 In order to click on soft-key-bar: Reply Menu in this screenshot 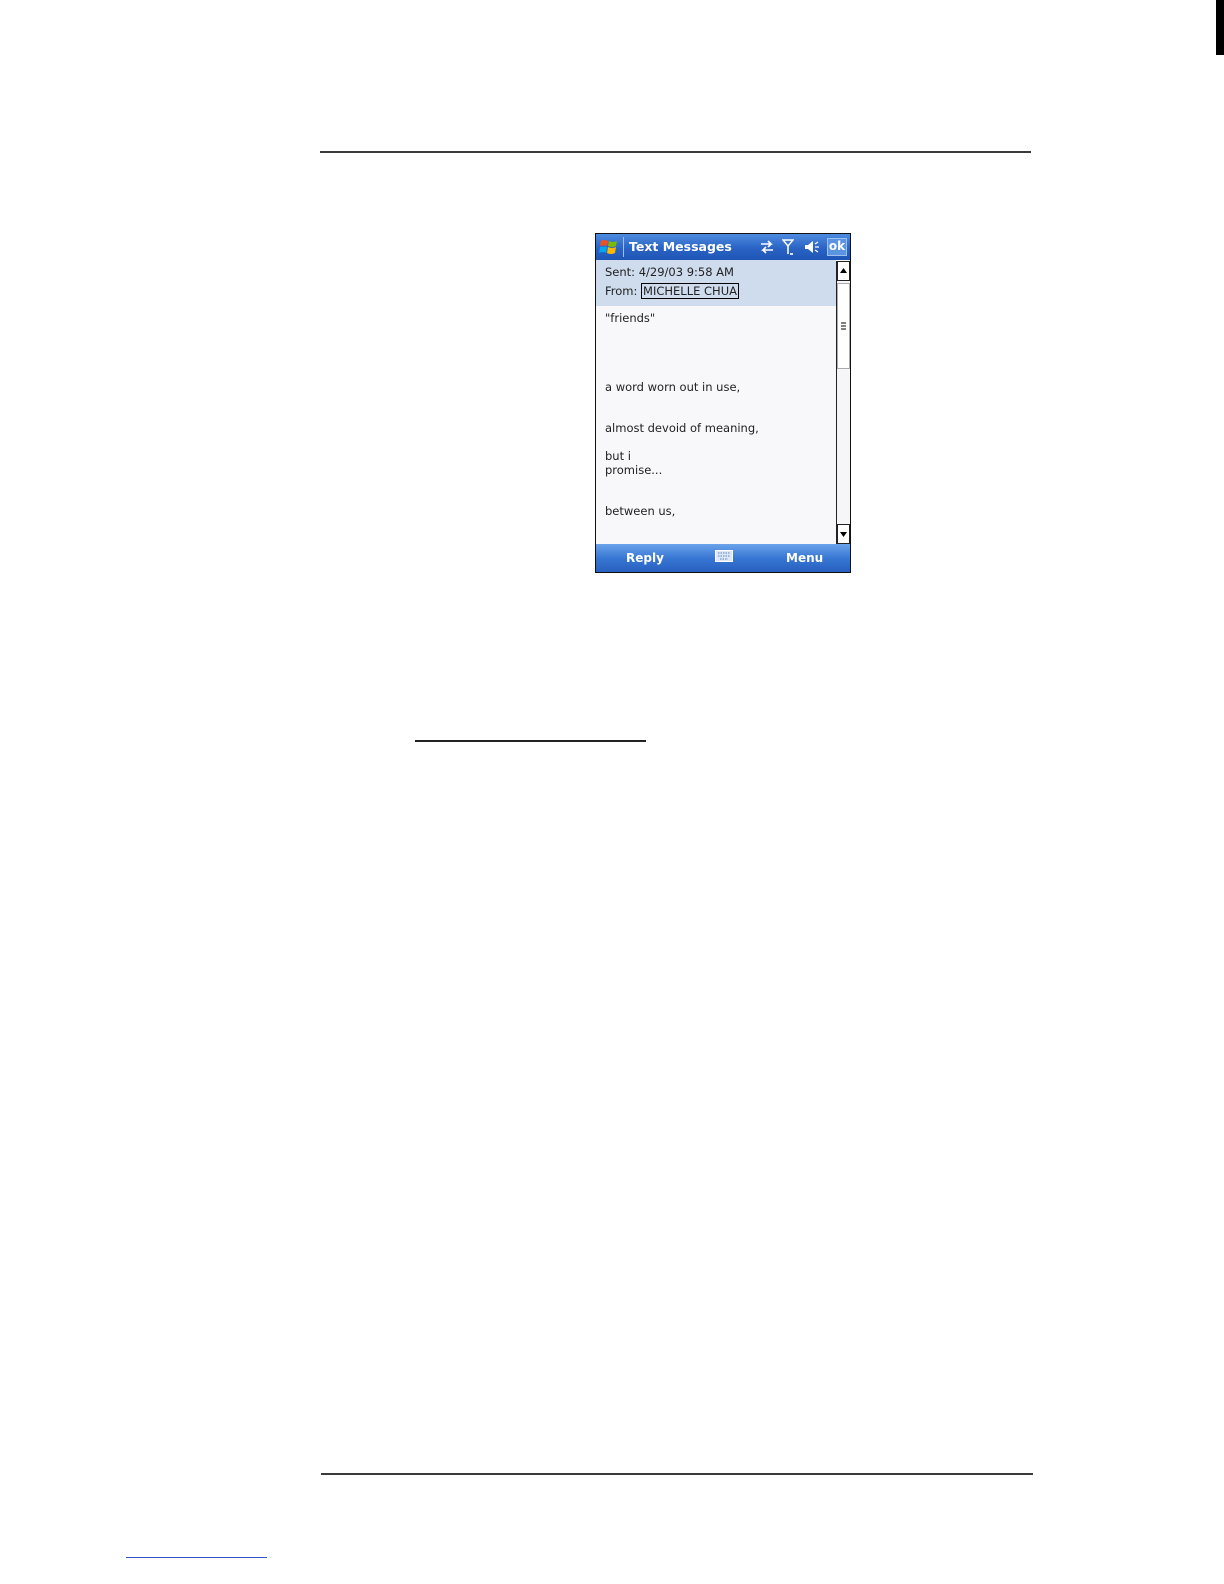, I will do `click(723, 558)`.